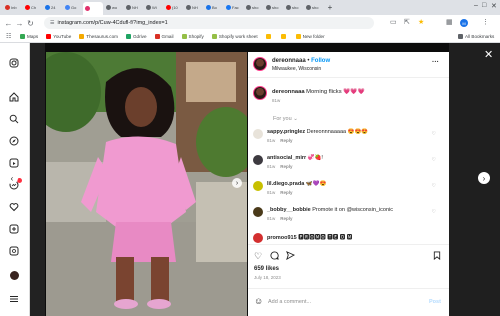  I want to click on browser-tab: Go, so click(72, 7).